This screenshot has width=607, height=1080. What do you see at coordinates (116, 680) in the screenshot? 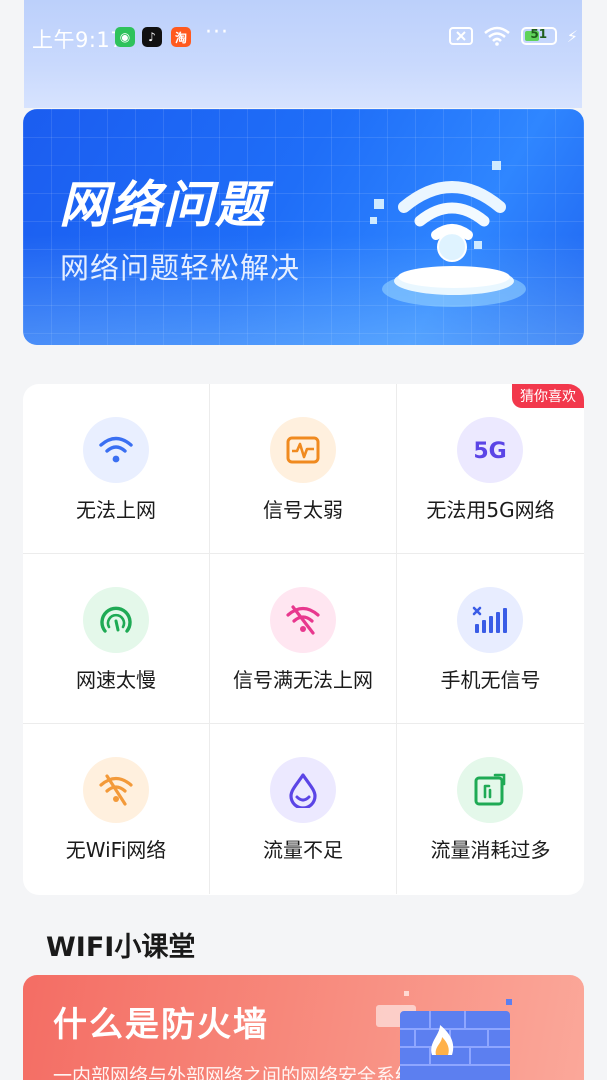
I see `tile-label: 网速太慢` at bounding box center [116, 680].